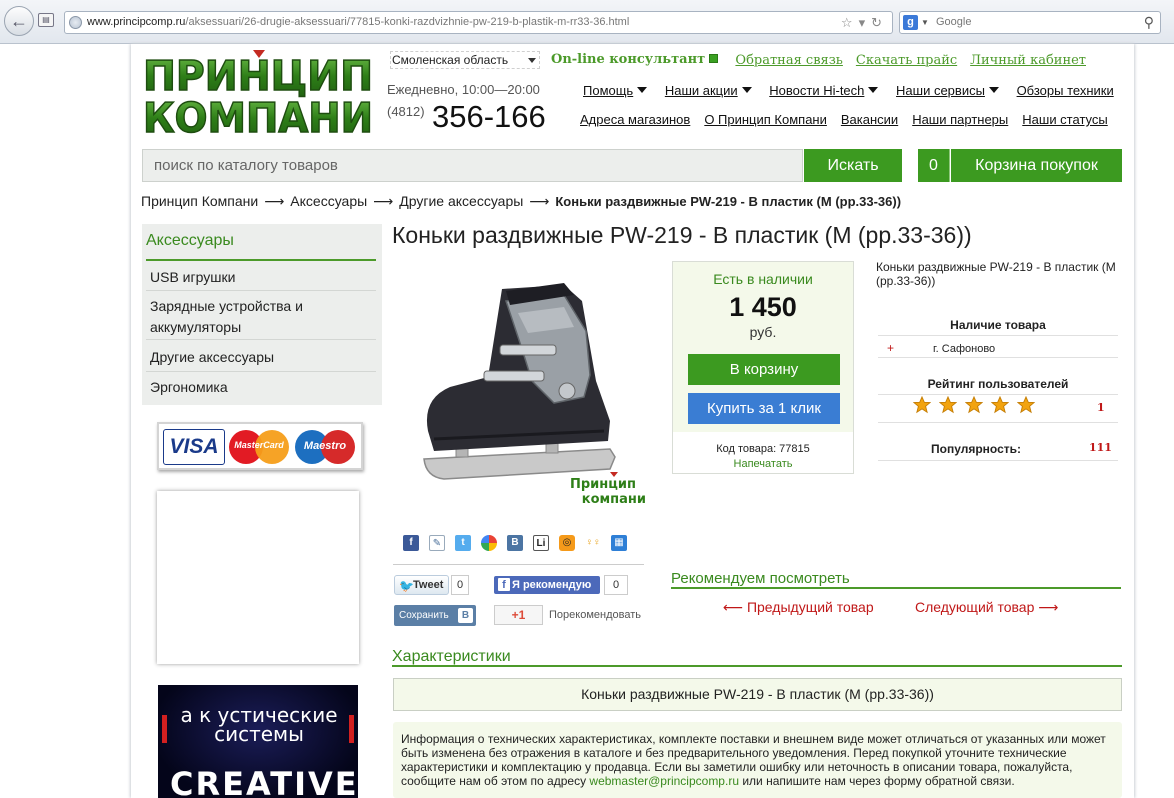 The image size is (1174, 798). I want to click on livejournal-icon: ✎, so click(437, 543).